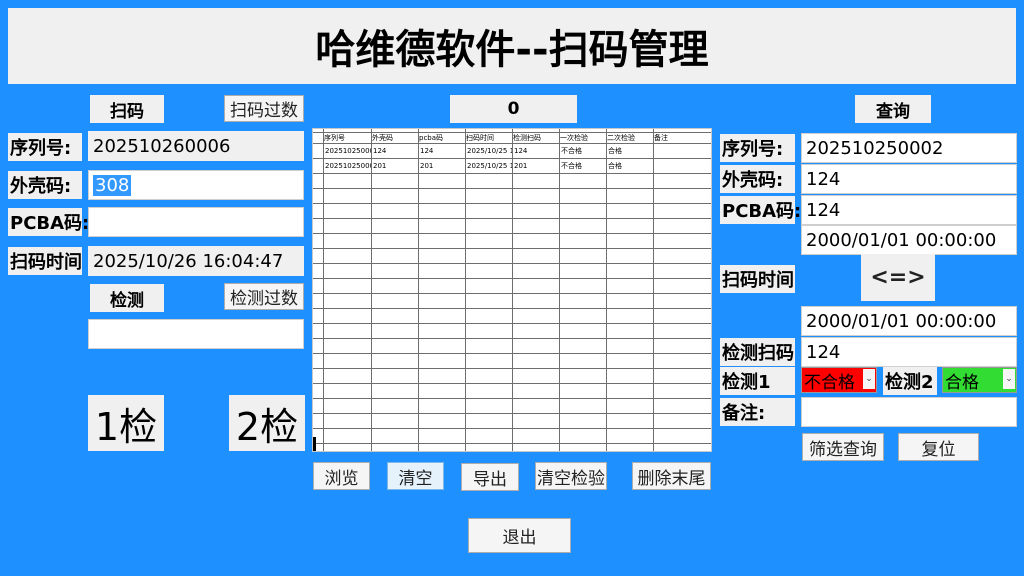  Describe the element at coordinates (513, 109) in the screenshot. I see `scan-count-display: 0` at that location.